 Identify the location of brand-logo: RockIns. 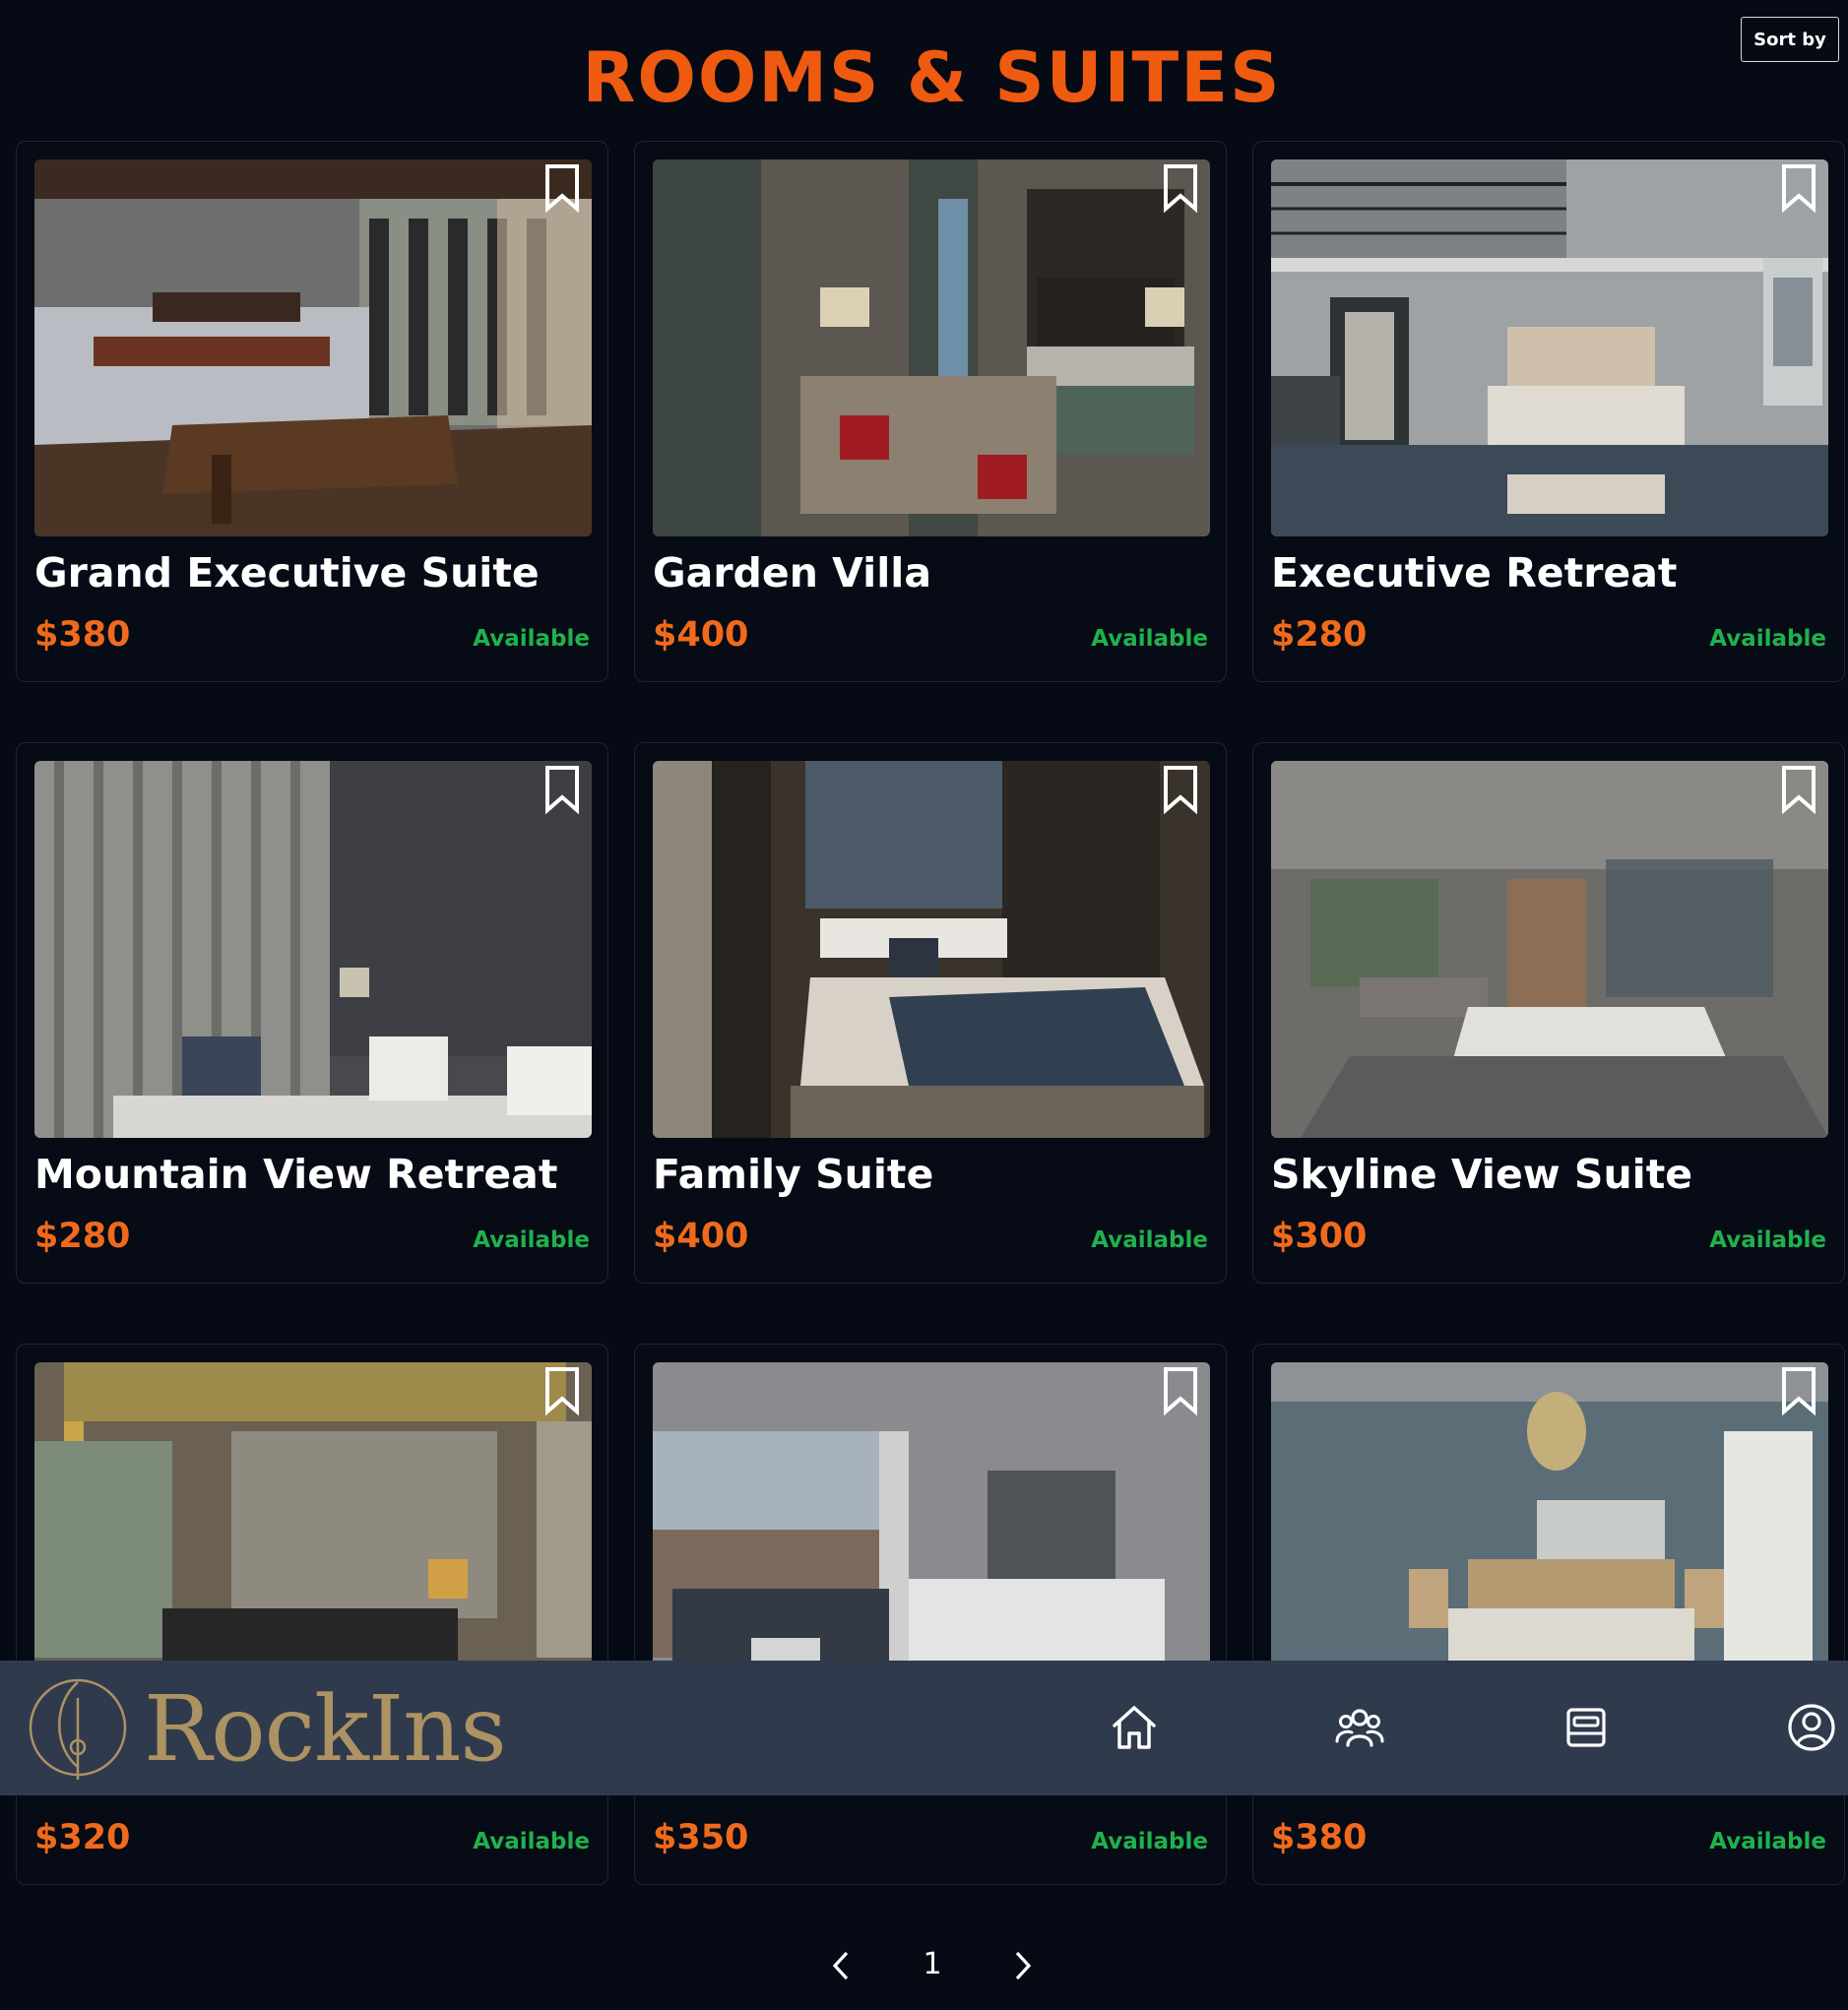
(266, 1729).